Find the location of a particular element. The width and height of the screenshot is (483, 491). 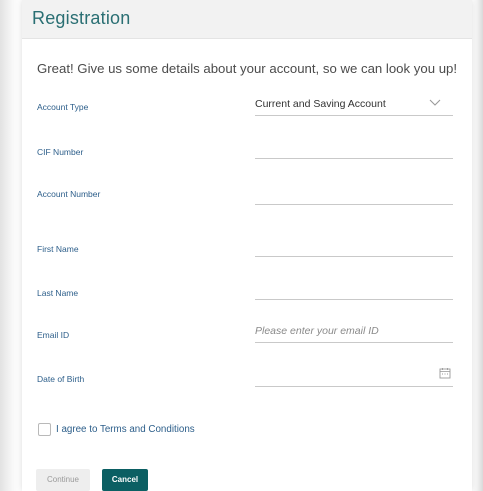

cancel-button: Cancel is located at coordinates (125, 480).